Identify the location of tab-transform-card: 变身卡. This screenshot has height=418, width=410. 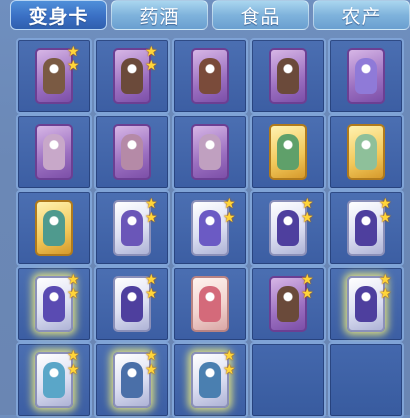
(58, 15).